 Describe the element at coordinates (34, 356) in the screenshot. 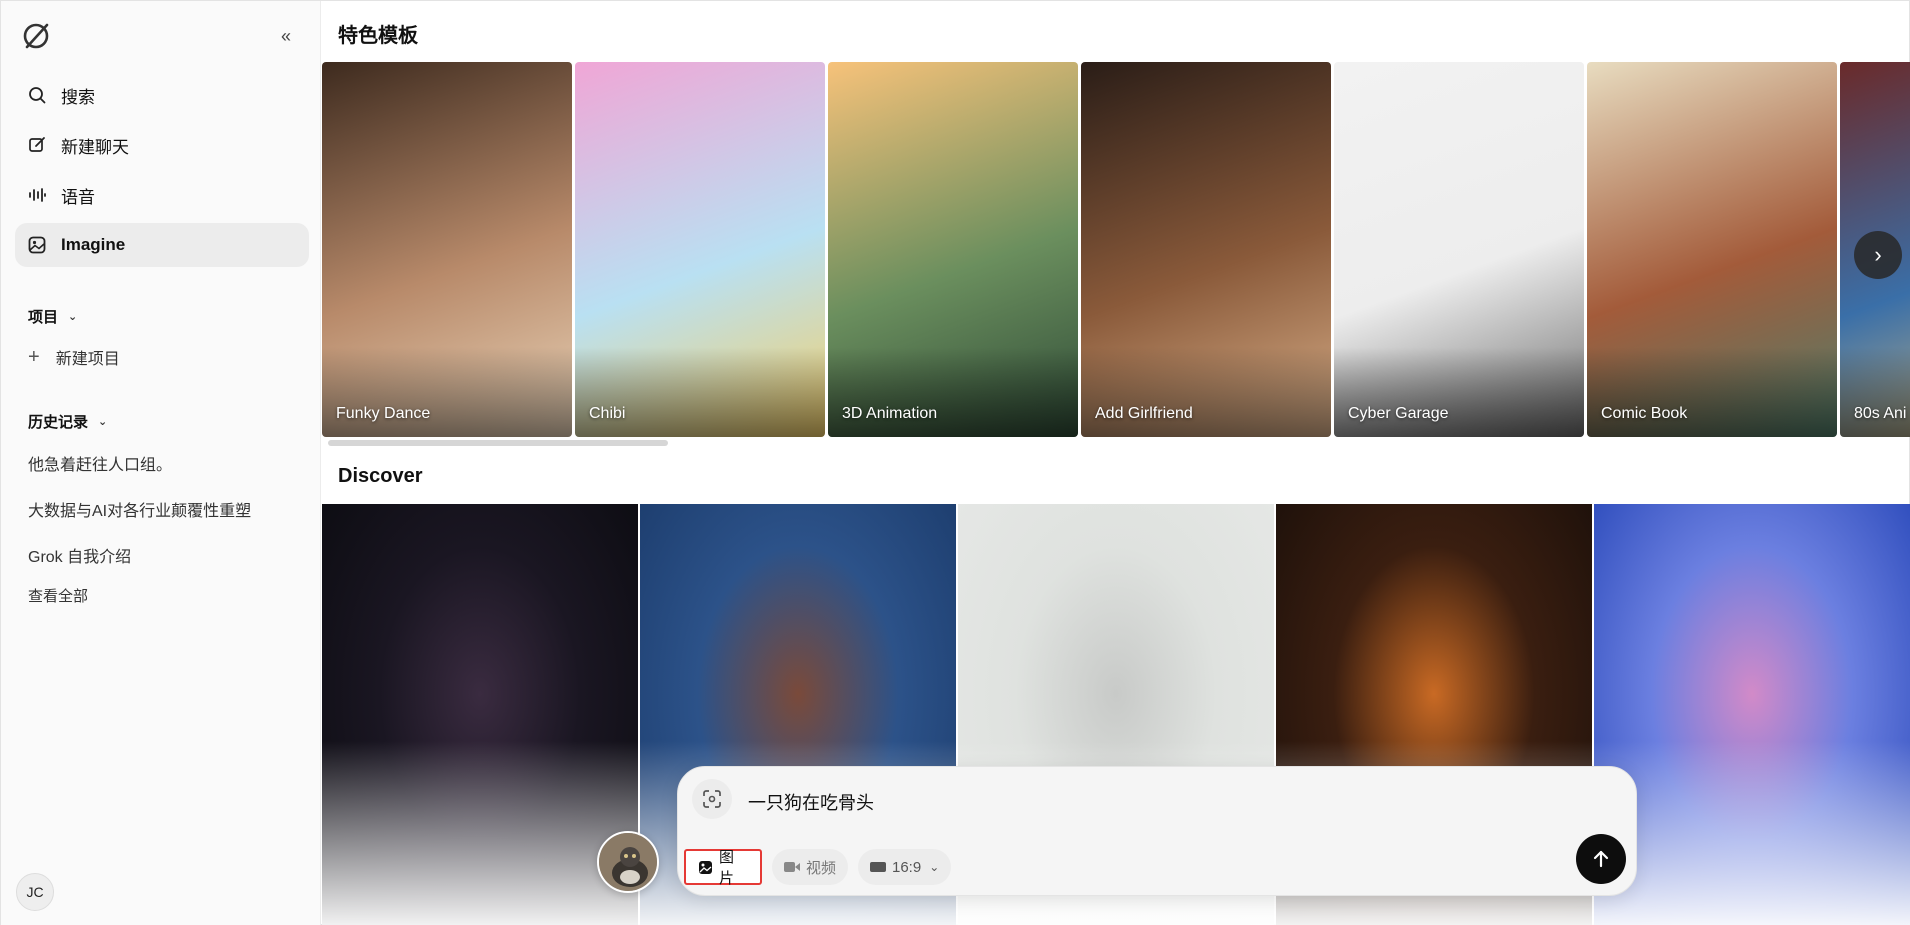

I see `plus-icon: +` at that location.